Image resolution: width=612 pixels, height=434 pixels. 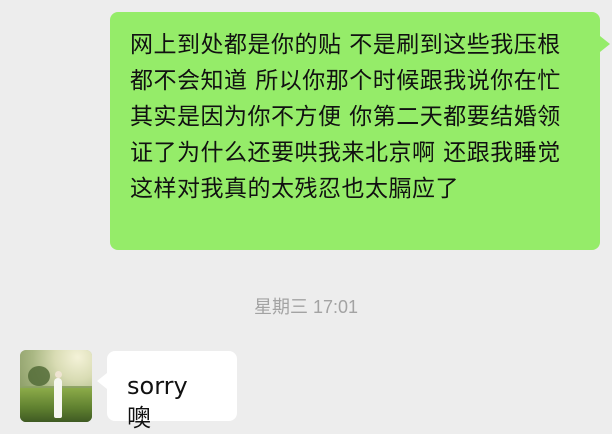 What do you see at coordinates (39, 376) in the screenshot?
I see `avatar-tree` at bounding box center [39, 376].